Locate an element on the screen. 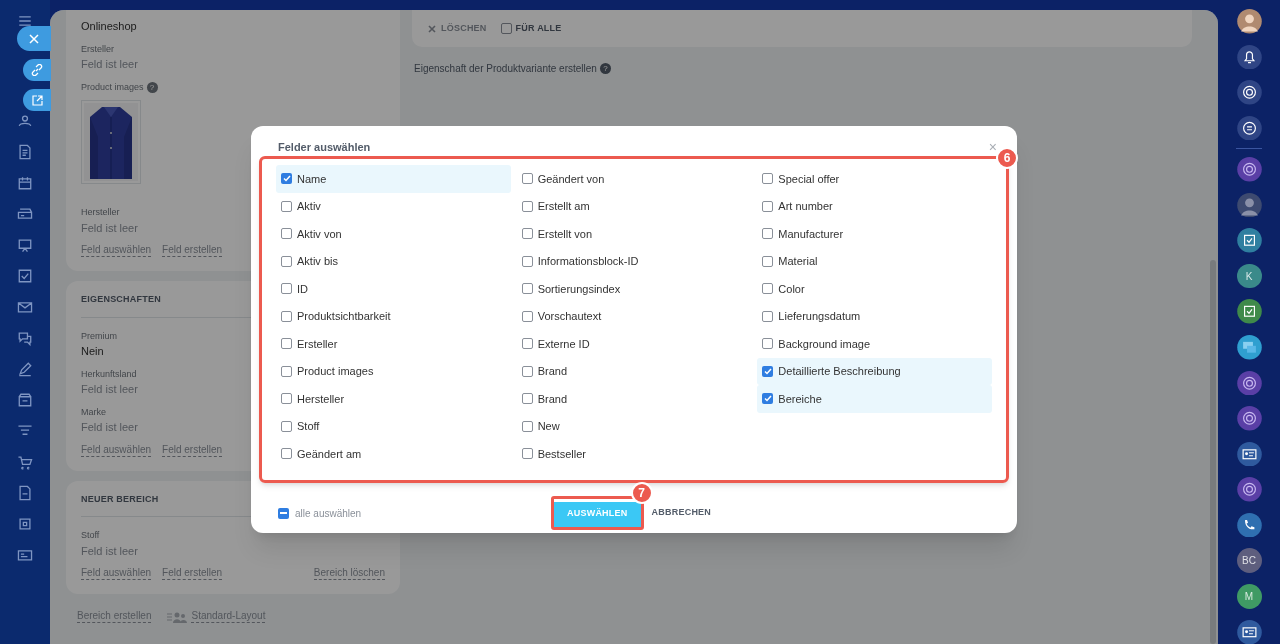 This screenshot has height=644, width=1280. field-option: Product images is located at coordinates (393, 371).